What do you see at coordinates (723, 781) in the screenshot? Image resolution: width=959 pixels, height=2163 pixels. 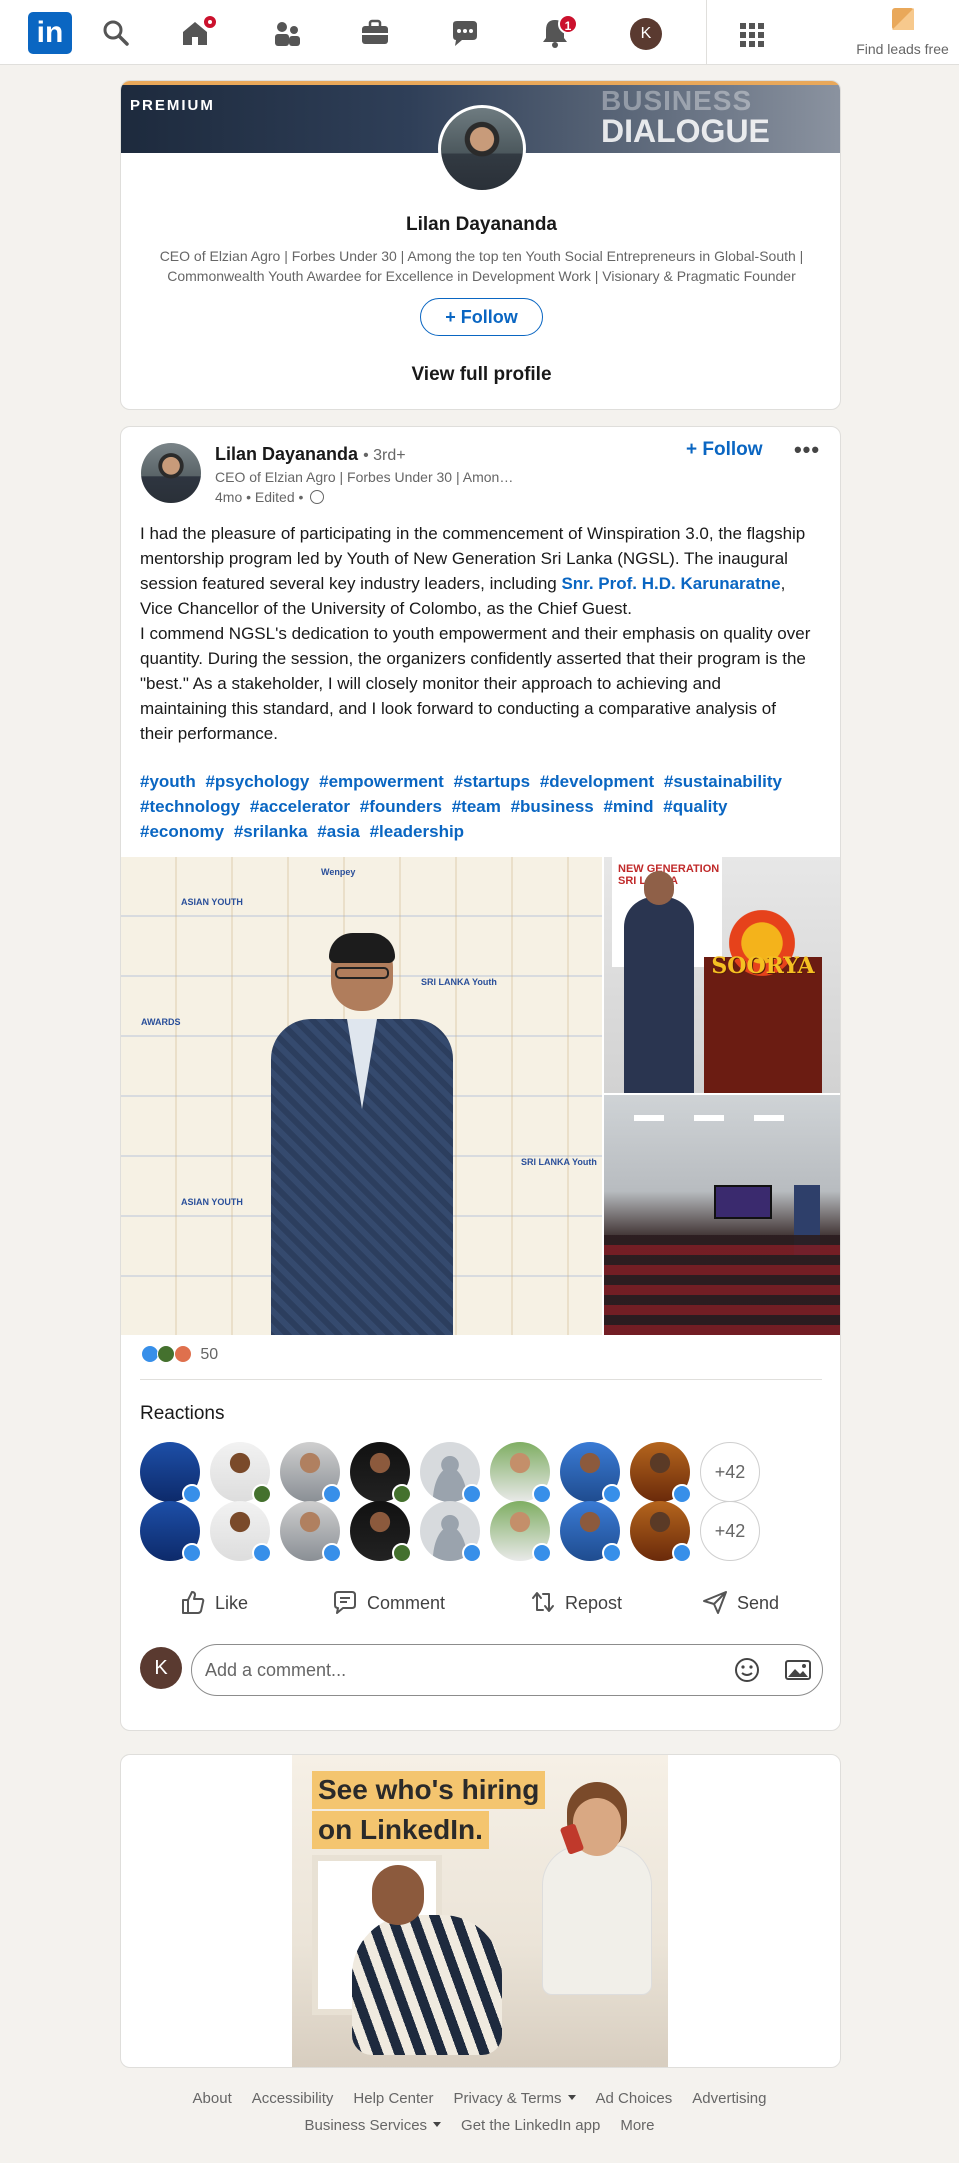 I see `hashtag-link: #sustainability` at bounding box center [723, 781].